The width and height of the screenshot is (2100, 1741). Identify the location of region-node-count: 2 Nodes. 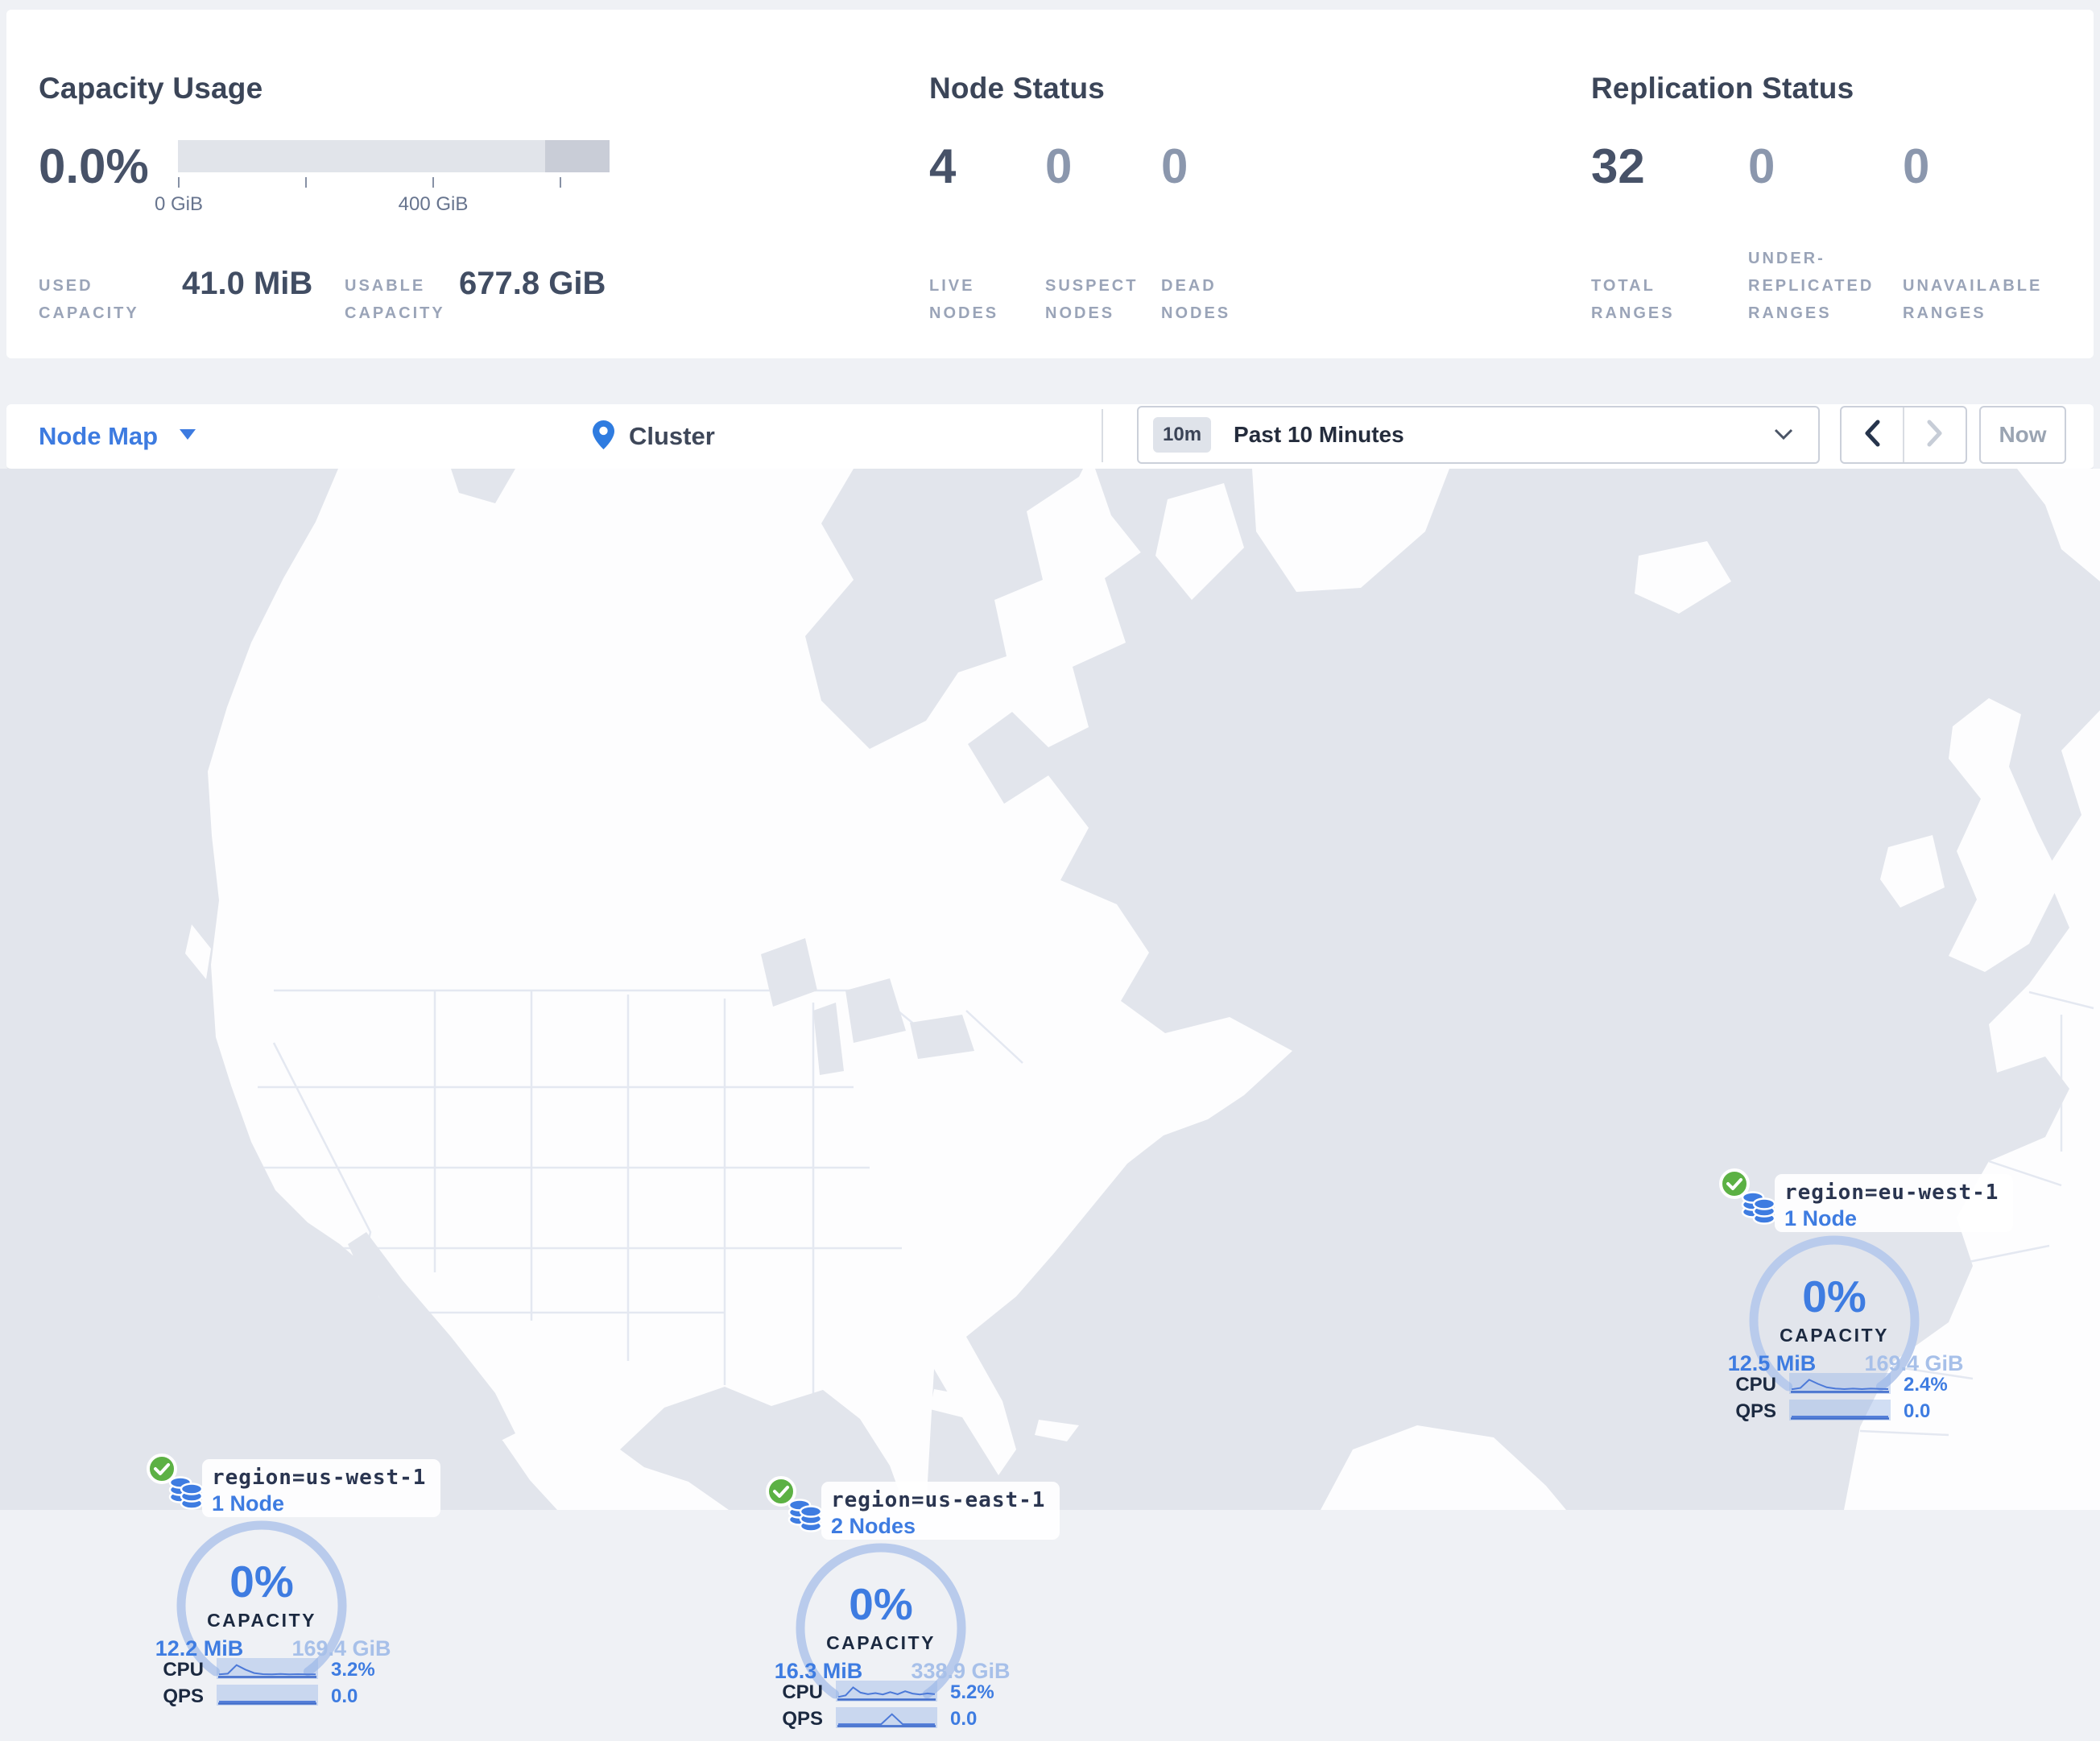
(873, 1526).